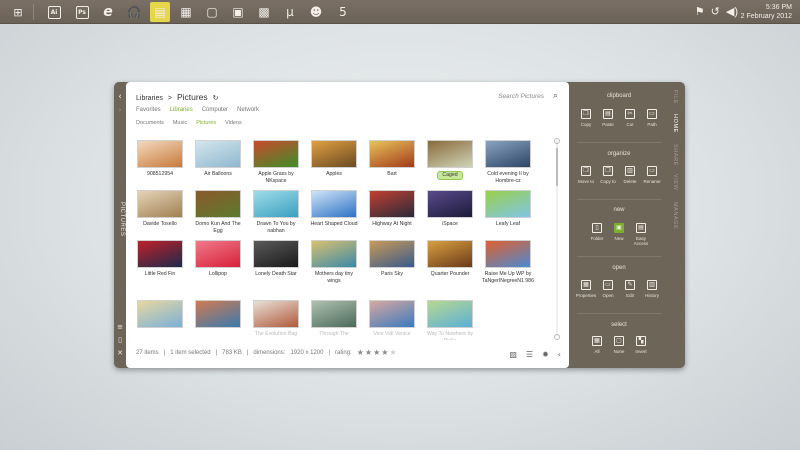 This screenshot has width=800, height=450. I want to click on preview-pane-icon: ▨, so click(513, 354).